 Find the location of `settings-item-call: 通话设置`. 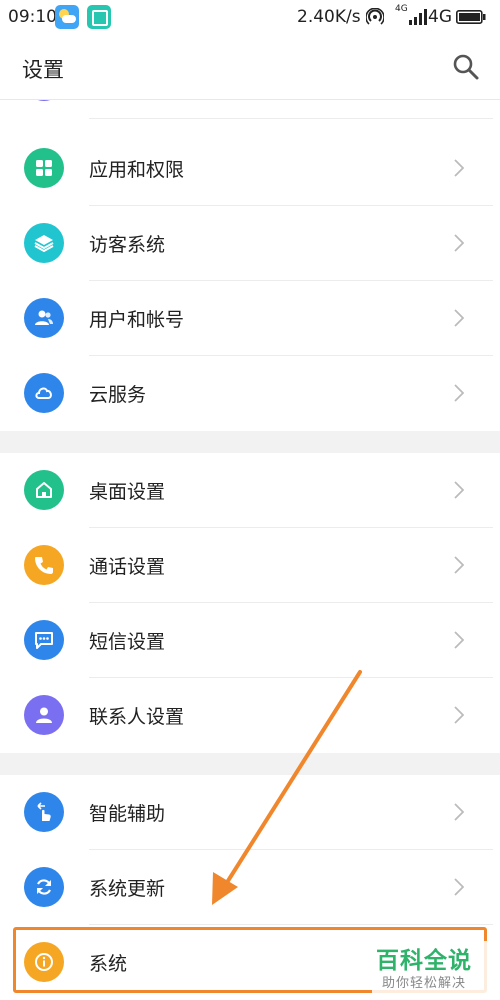

settings-item-call: 通话设置 is located at coordinates (250, 565).